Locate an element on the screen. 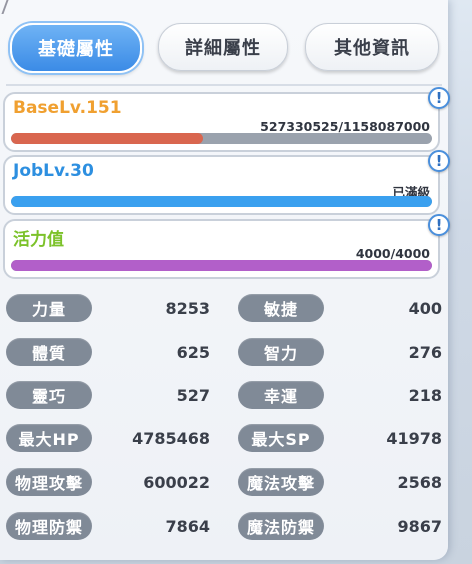 This screenshot has height=564, width=472. job-level-box: JobLv.30 已滿級 is located at coordinates (221, 185).